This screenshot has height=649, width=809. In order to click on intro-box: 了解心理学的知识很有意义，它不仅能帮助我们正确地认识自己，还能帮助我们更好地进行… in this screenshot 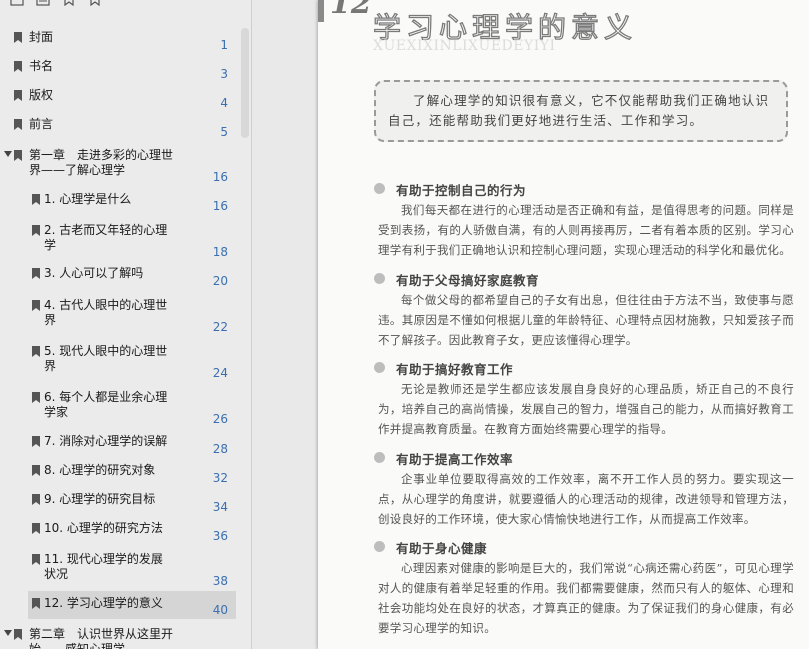, I will do `click(581, 111)`.